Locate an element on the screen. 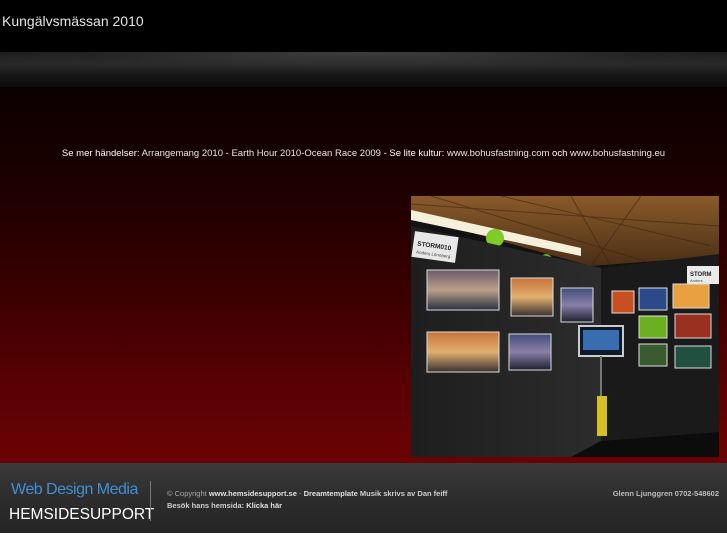  header-gloss-band is located at coordinates (363, 69).